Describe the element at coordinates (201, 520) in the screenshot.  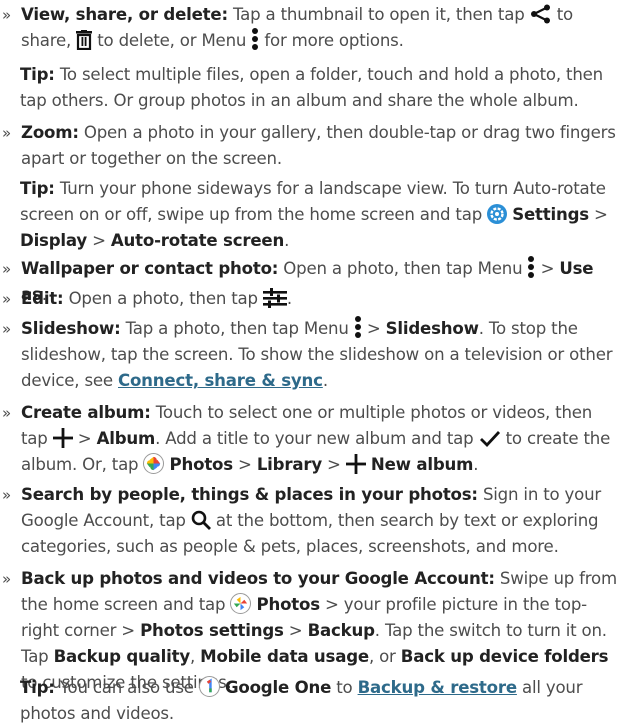
I see `search-icon` at that location.